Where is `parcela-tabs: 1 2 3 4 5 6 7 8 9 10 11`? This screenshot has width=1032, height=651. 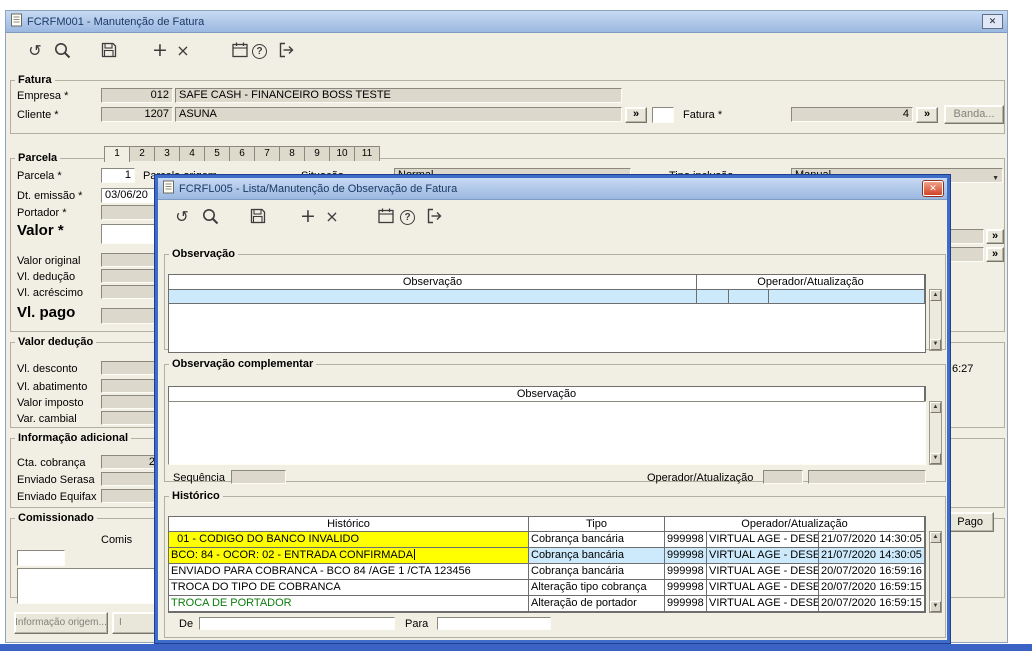 parcela-tabs: 1 2 3 4 5 6 7 8 9 10 11 is located at coordinates (242, 154).